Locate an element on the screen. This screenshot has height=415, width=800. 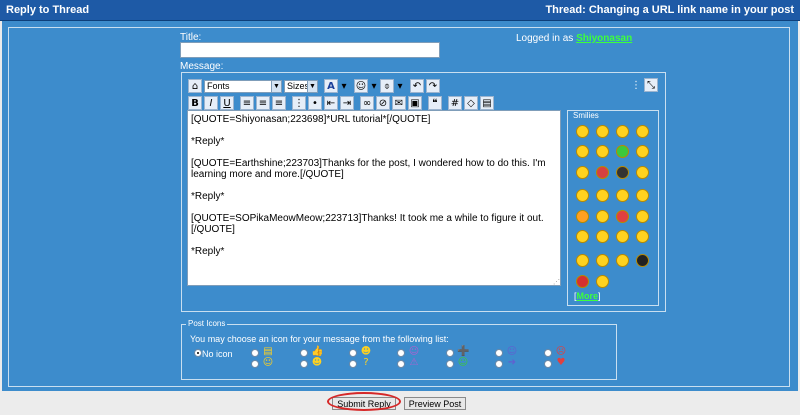
italic-icon: I is located at coordinates (211, 103).